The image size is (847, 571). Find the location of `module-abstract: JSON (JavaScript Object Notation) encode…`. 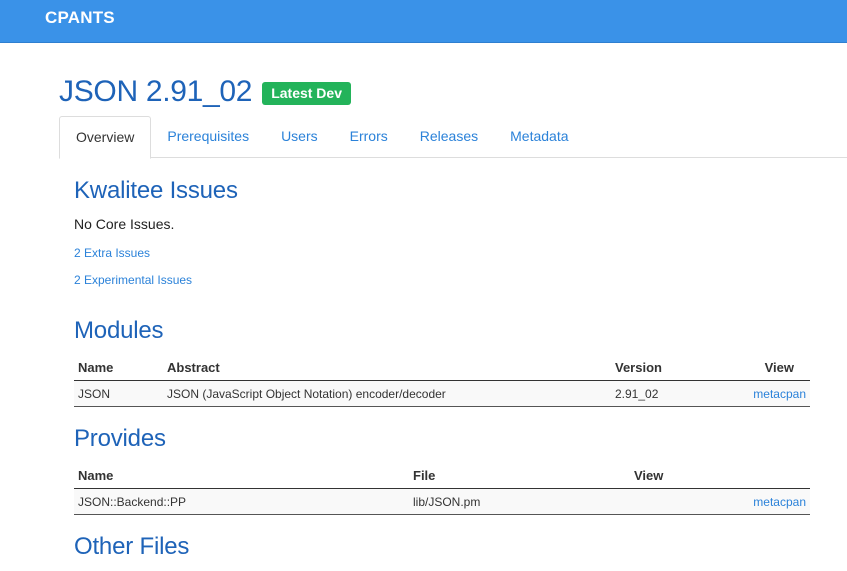

module-abstract: JSON (JavaScript Object Notation) encode… is located at coordinates (306, 394).